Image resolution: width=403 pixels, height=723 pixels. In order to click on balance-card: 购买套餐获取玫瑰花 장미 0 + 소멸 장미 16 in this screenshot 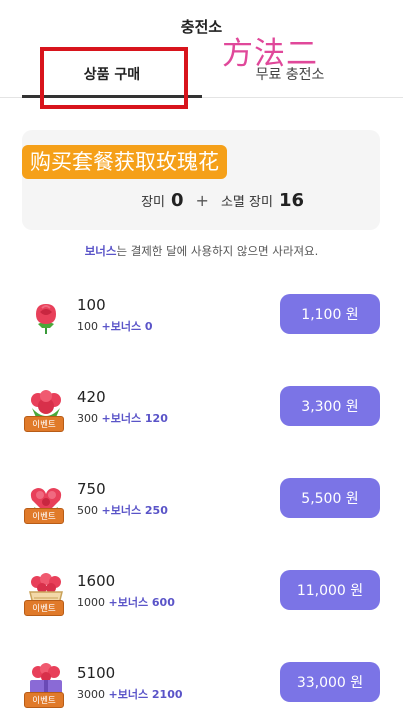, I will do `click(201, 180)`.